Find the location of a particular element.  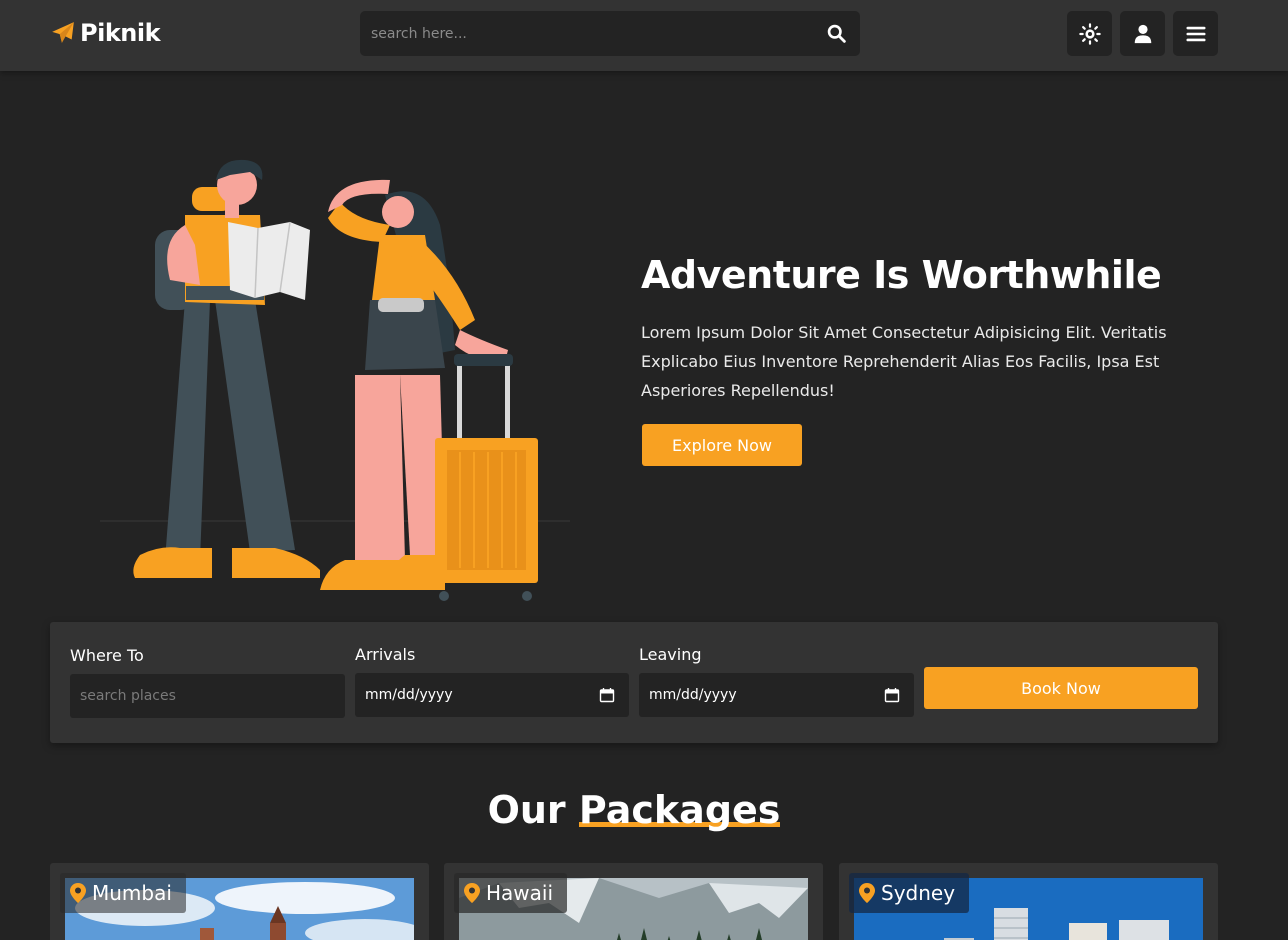

package-card-mumbai: Mumbai is located at coordinates (239, 901).